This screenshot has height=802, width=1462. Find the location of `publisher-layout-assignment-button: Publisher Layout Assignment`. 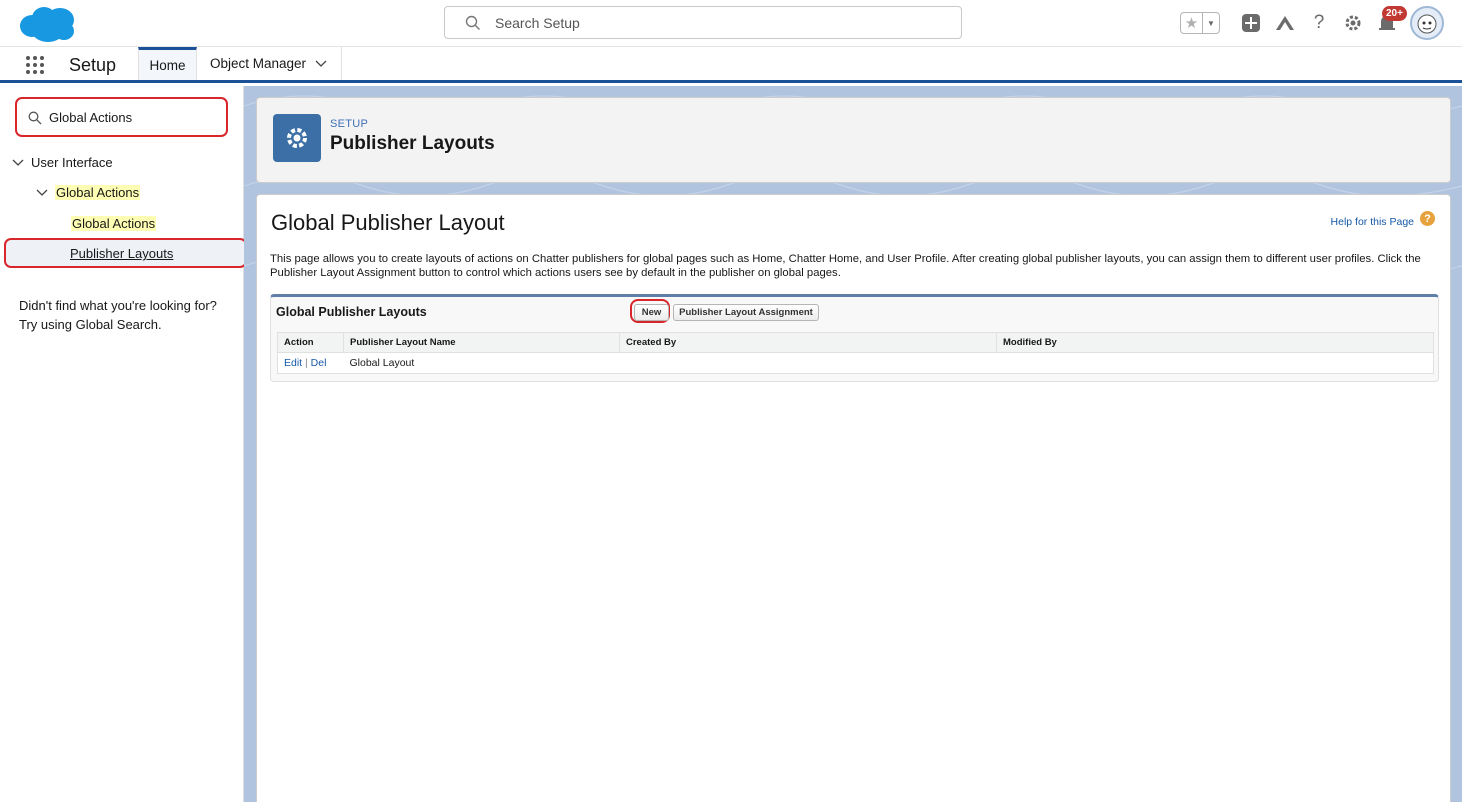

publisher-layout-assignment-button: Publisher Layout Assignment is located at coordinates (746, 312).